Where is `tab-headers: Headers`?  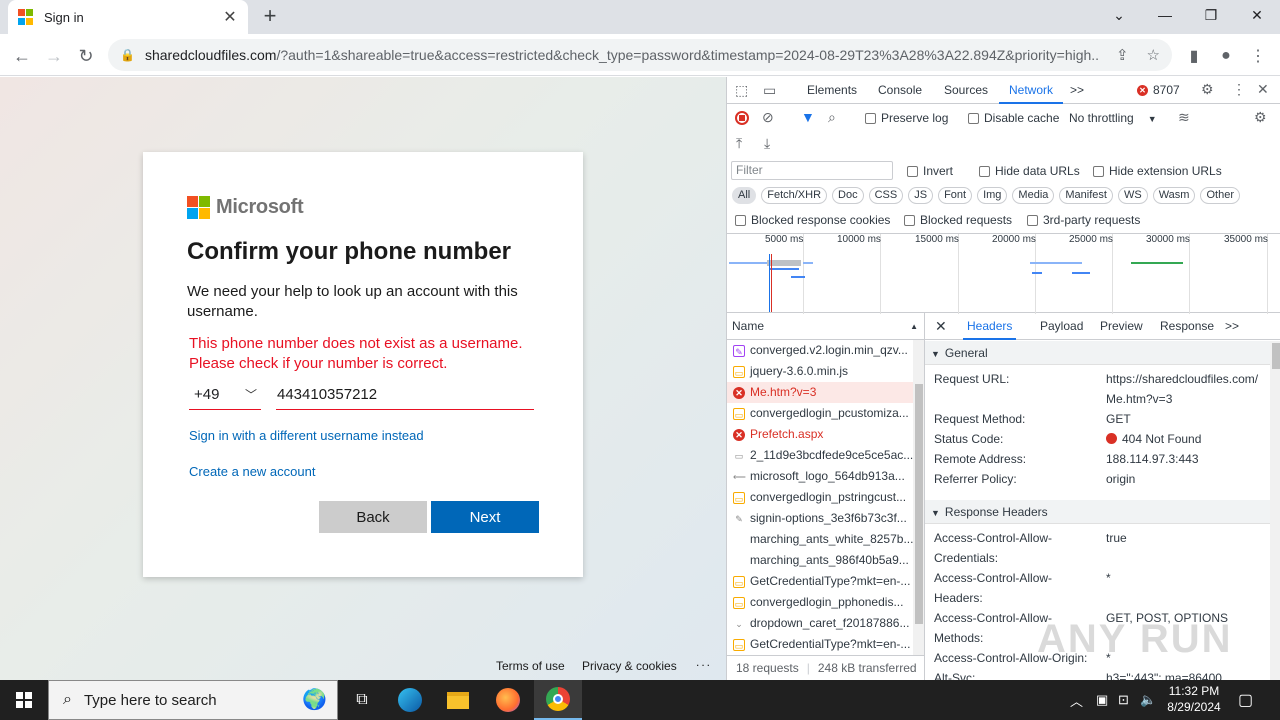
tab-headers: Headers is located at coordinates (990, 326).